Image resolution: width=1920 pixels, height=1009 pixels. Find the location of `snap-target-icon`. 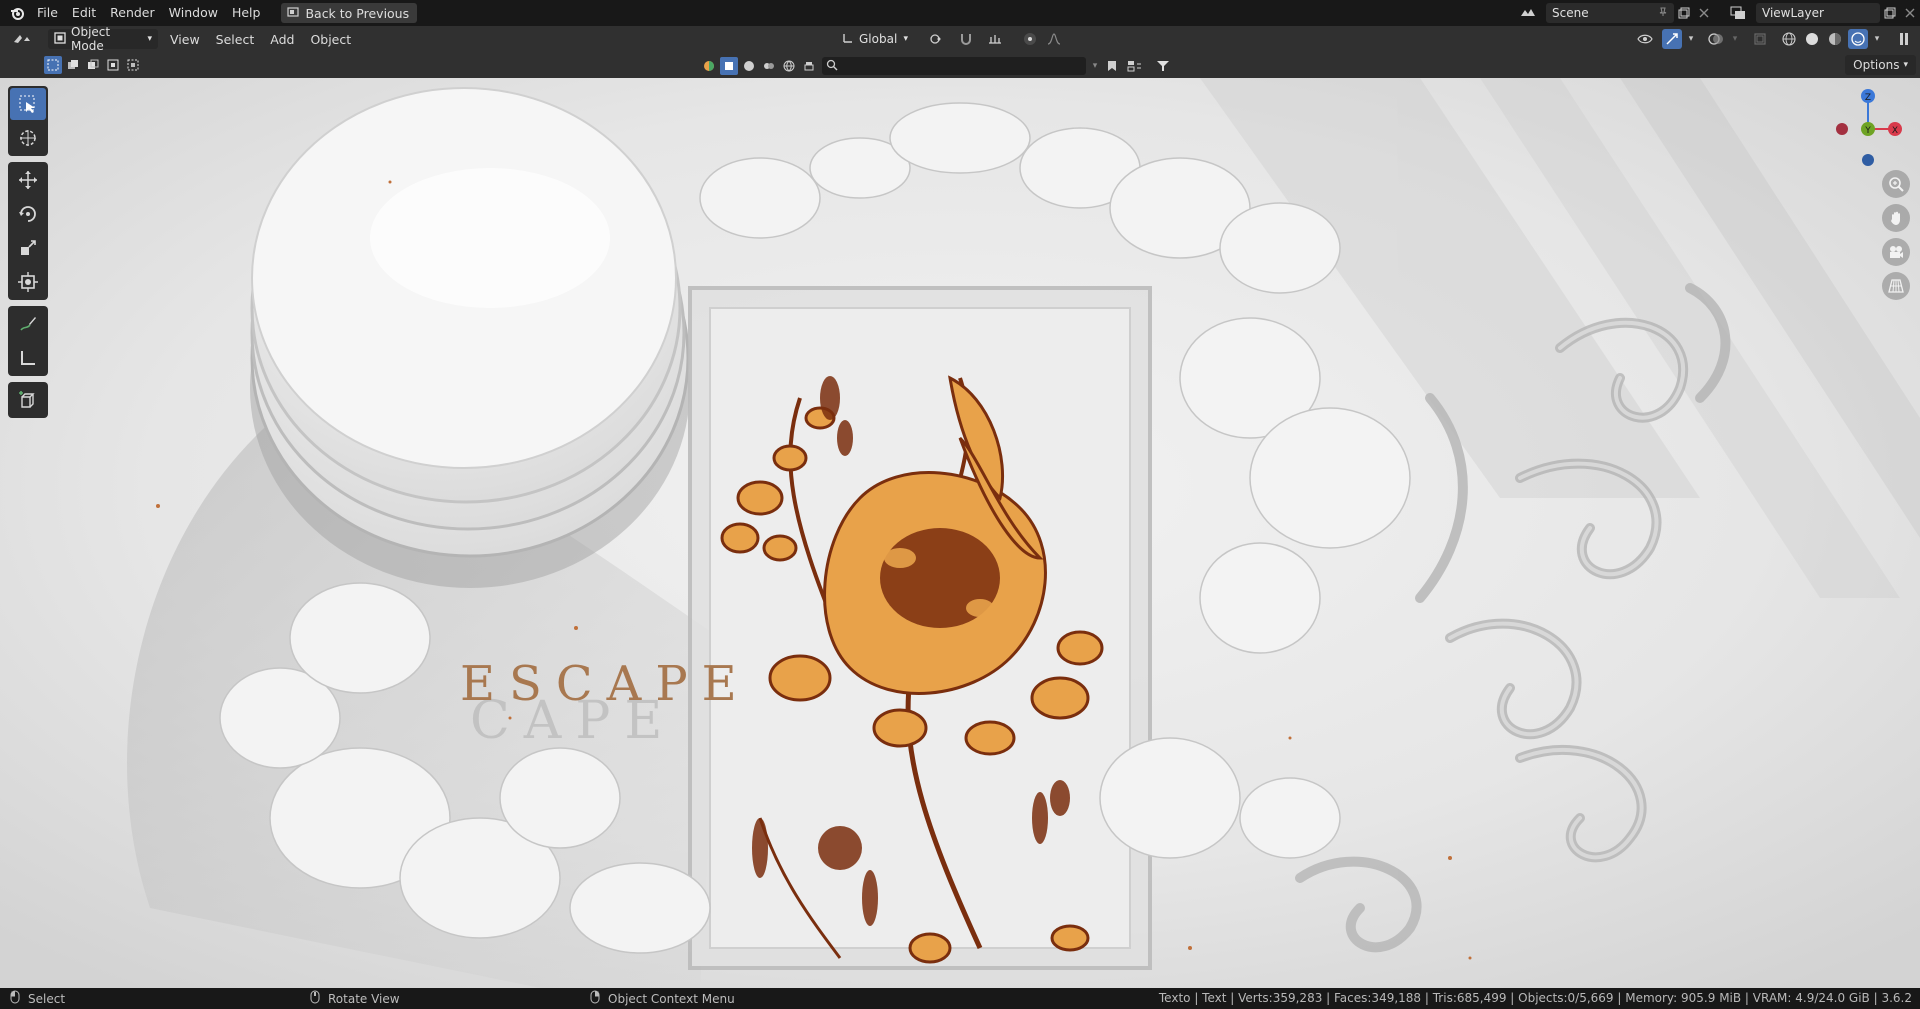

snap-target-icon is located at coordinates (995, 39).